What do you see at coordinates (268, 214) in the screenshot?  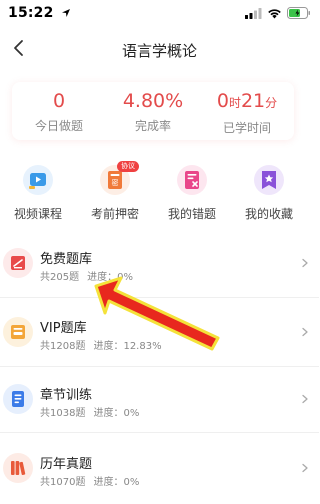 I see `action-label: 我的收藏` at bounding box center [268, 214].